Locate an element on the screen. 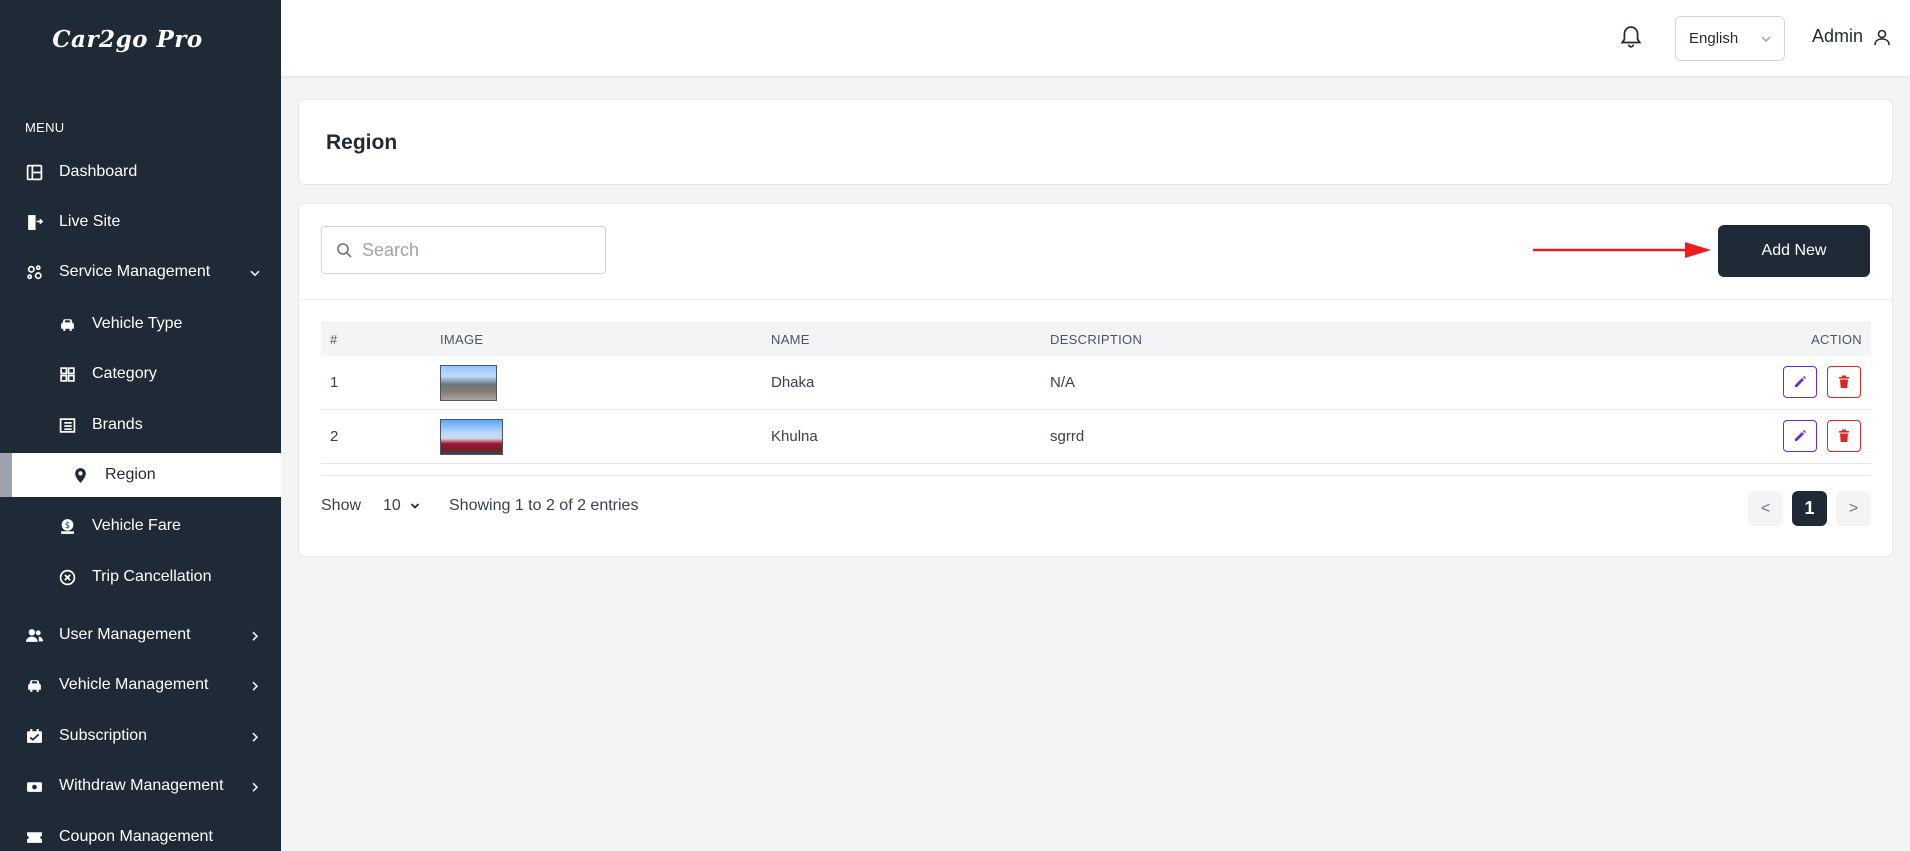 The width and height of the screenshot is (1910, 851). app-logo: Car2go Pro is located at coordinates (140, 39).